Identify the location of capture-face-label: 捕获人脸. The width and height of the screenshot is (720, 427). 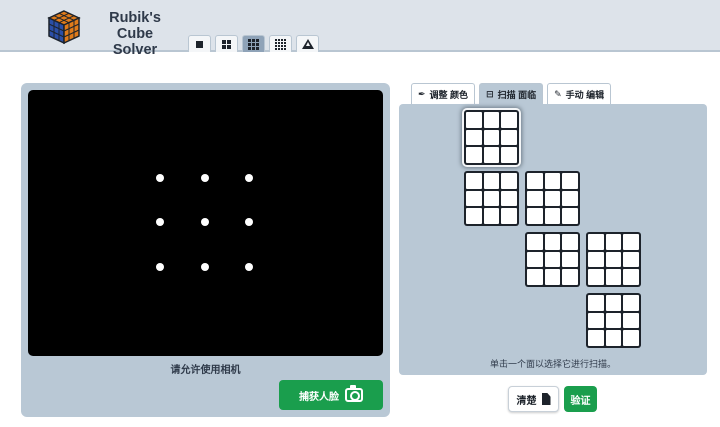
(319, 397).